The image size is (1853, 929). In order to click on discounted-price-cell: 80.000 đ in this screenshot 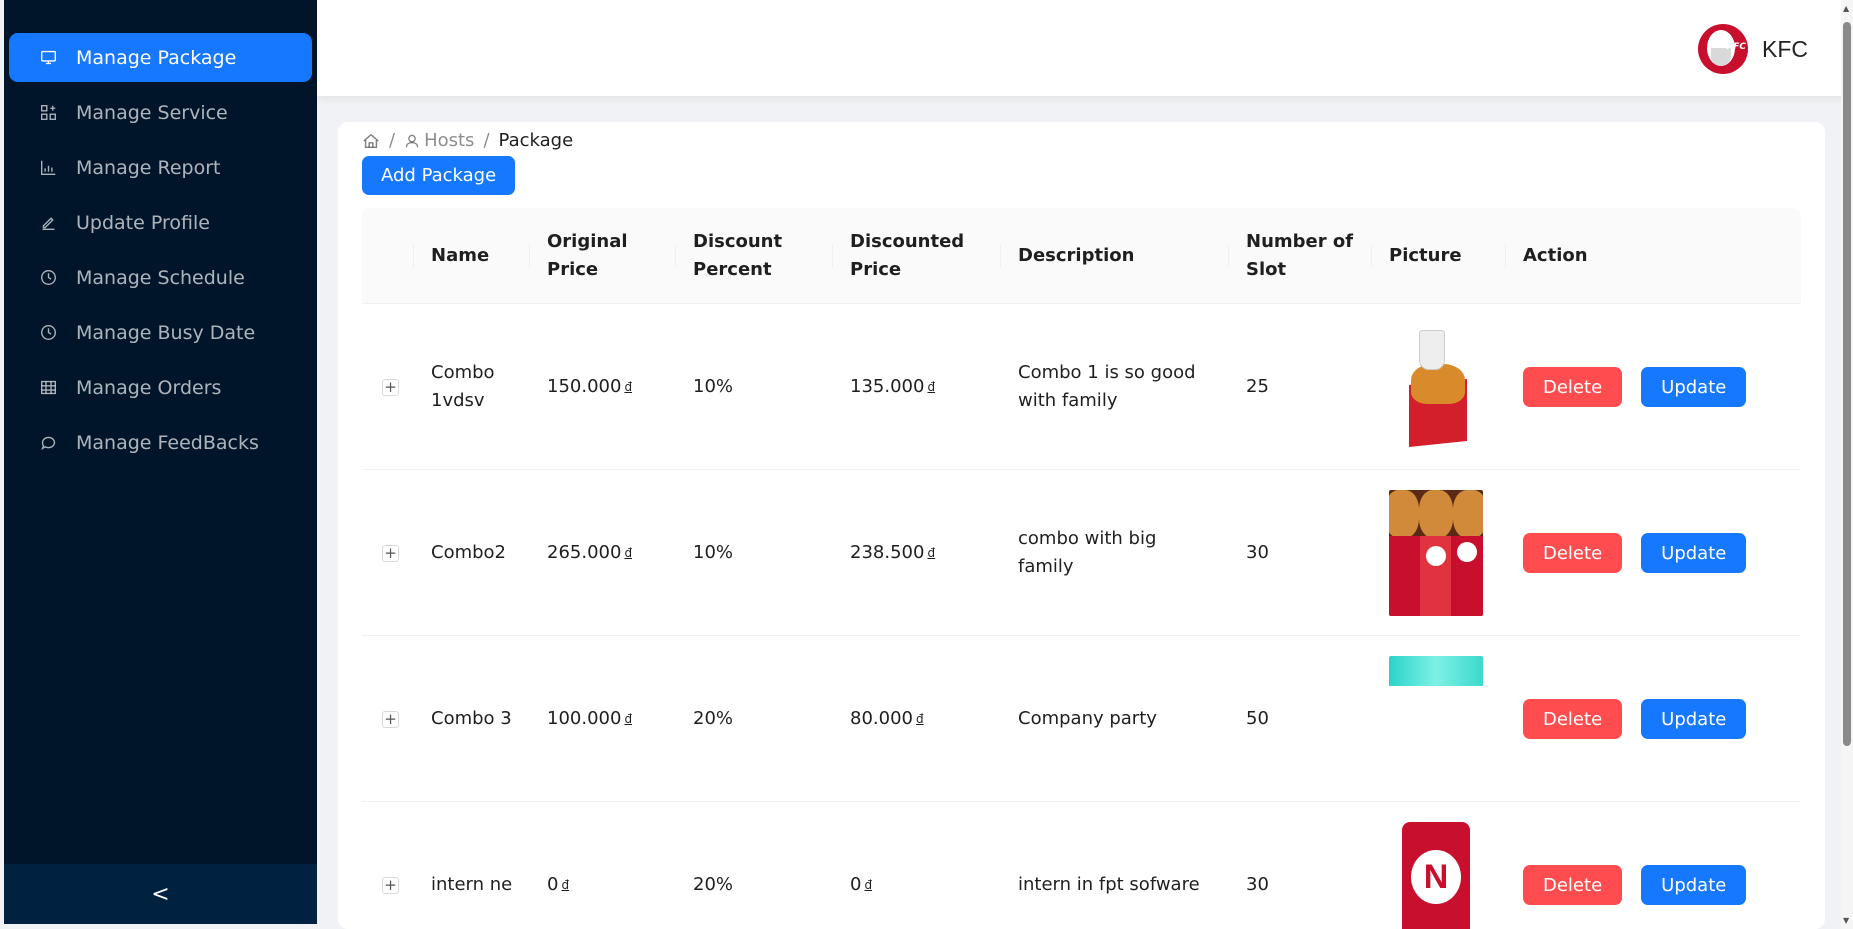, I will do `click(887, 718)`.